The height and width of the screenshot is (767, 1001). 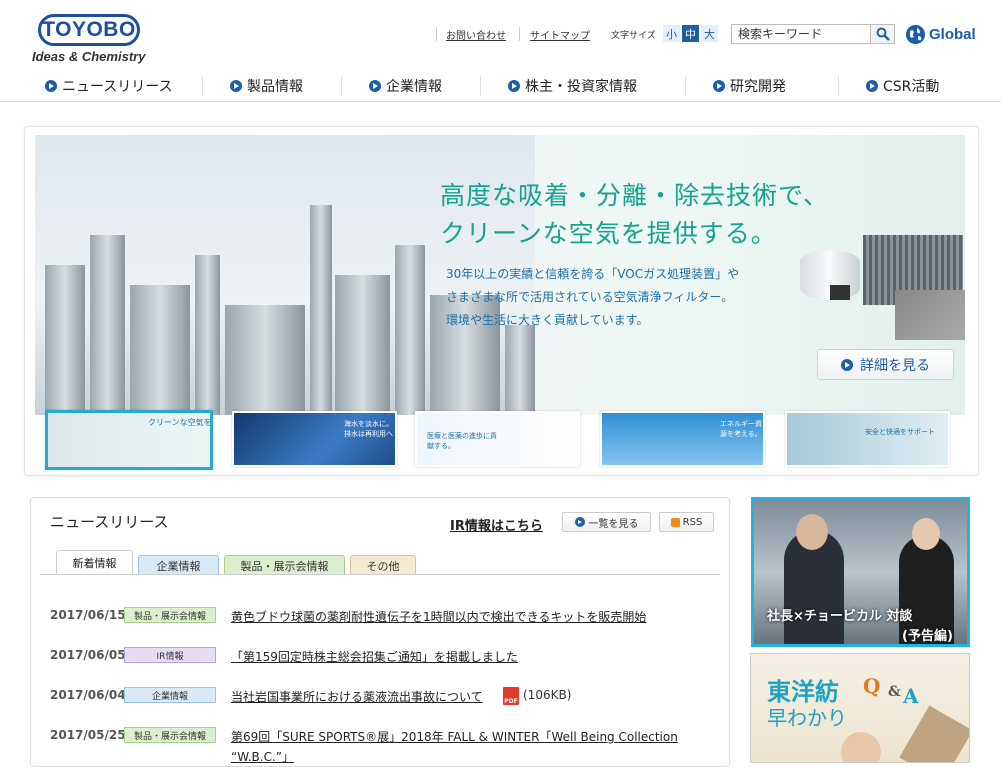 I want to click on rss-icon, so click(x=675, y=522).